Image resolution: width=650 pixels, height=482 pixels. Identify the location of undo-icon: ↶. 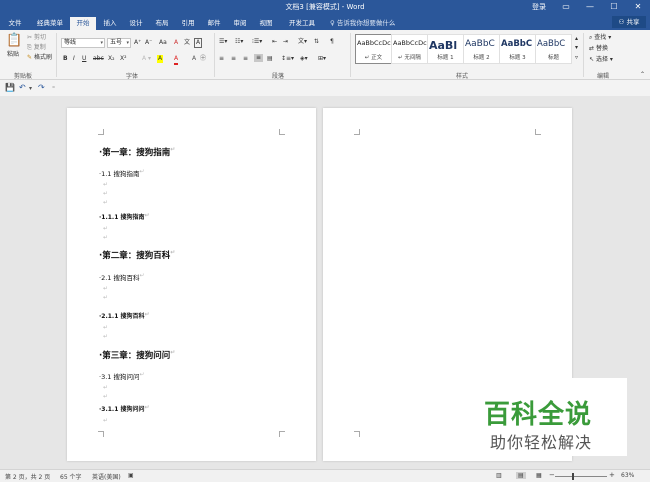
(22, 87).